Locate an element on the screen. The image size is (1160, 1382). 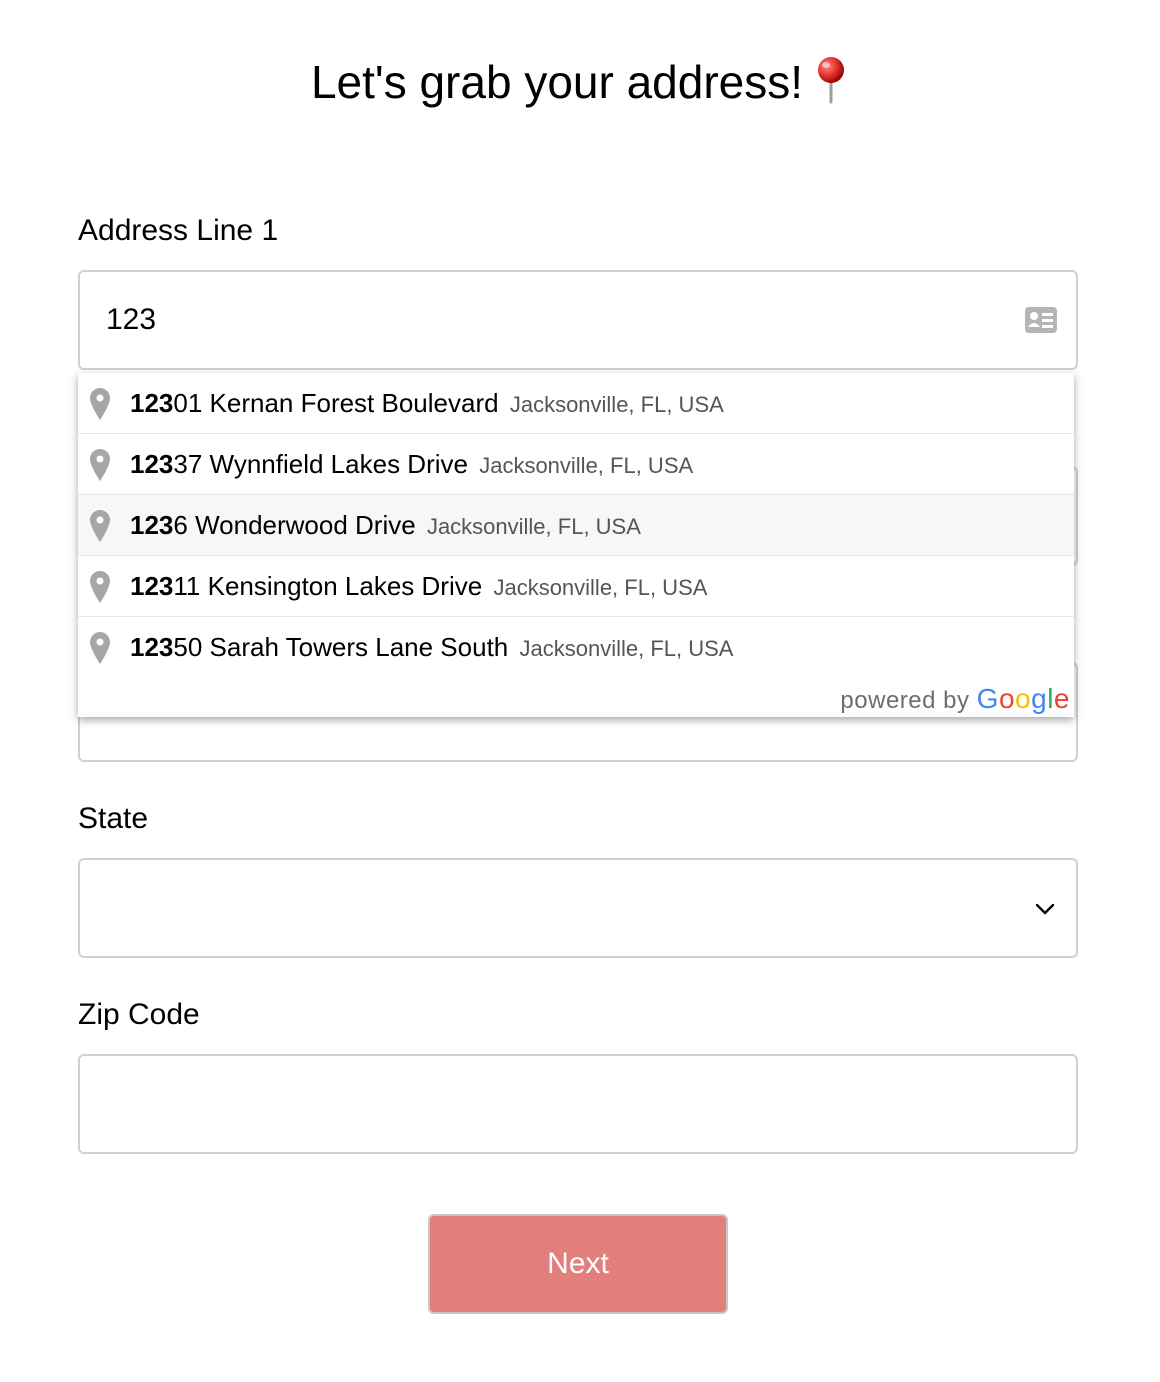
next-button: Next is located at coordinates (578, 1264).